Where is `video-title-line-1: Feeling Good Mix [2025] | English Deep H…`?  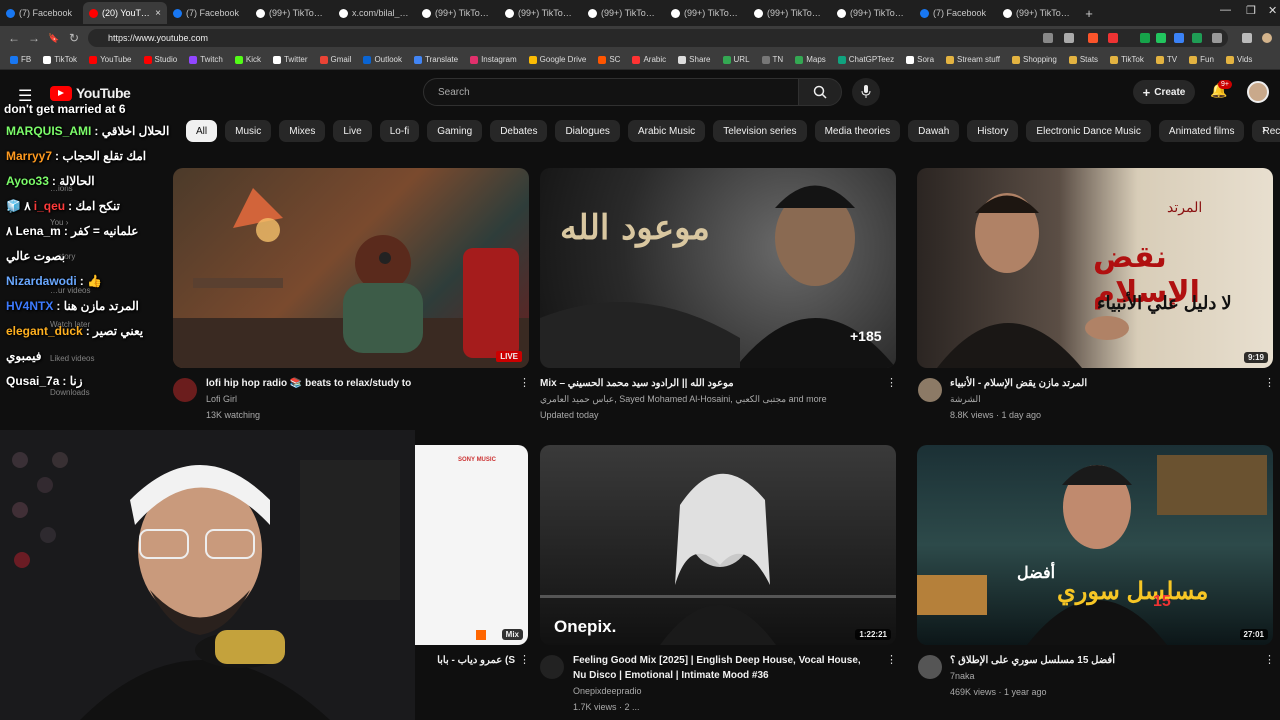 video-title-line-1: Feeling Good Mix [2025] | English Deep H… is located at coordinates (725, 660).